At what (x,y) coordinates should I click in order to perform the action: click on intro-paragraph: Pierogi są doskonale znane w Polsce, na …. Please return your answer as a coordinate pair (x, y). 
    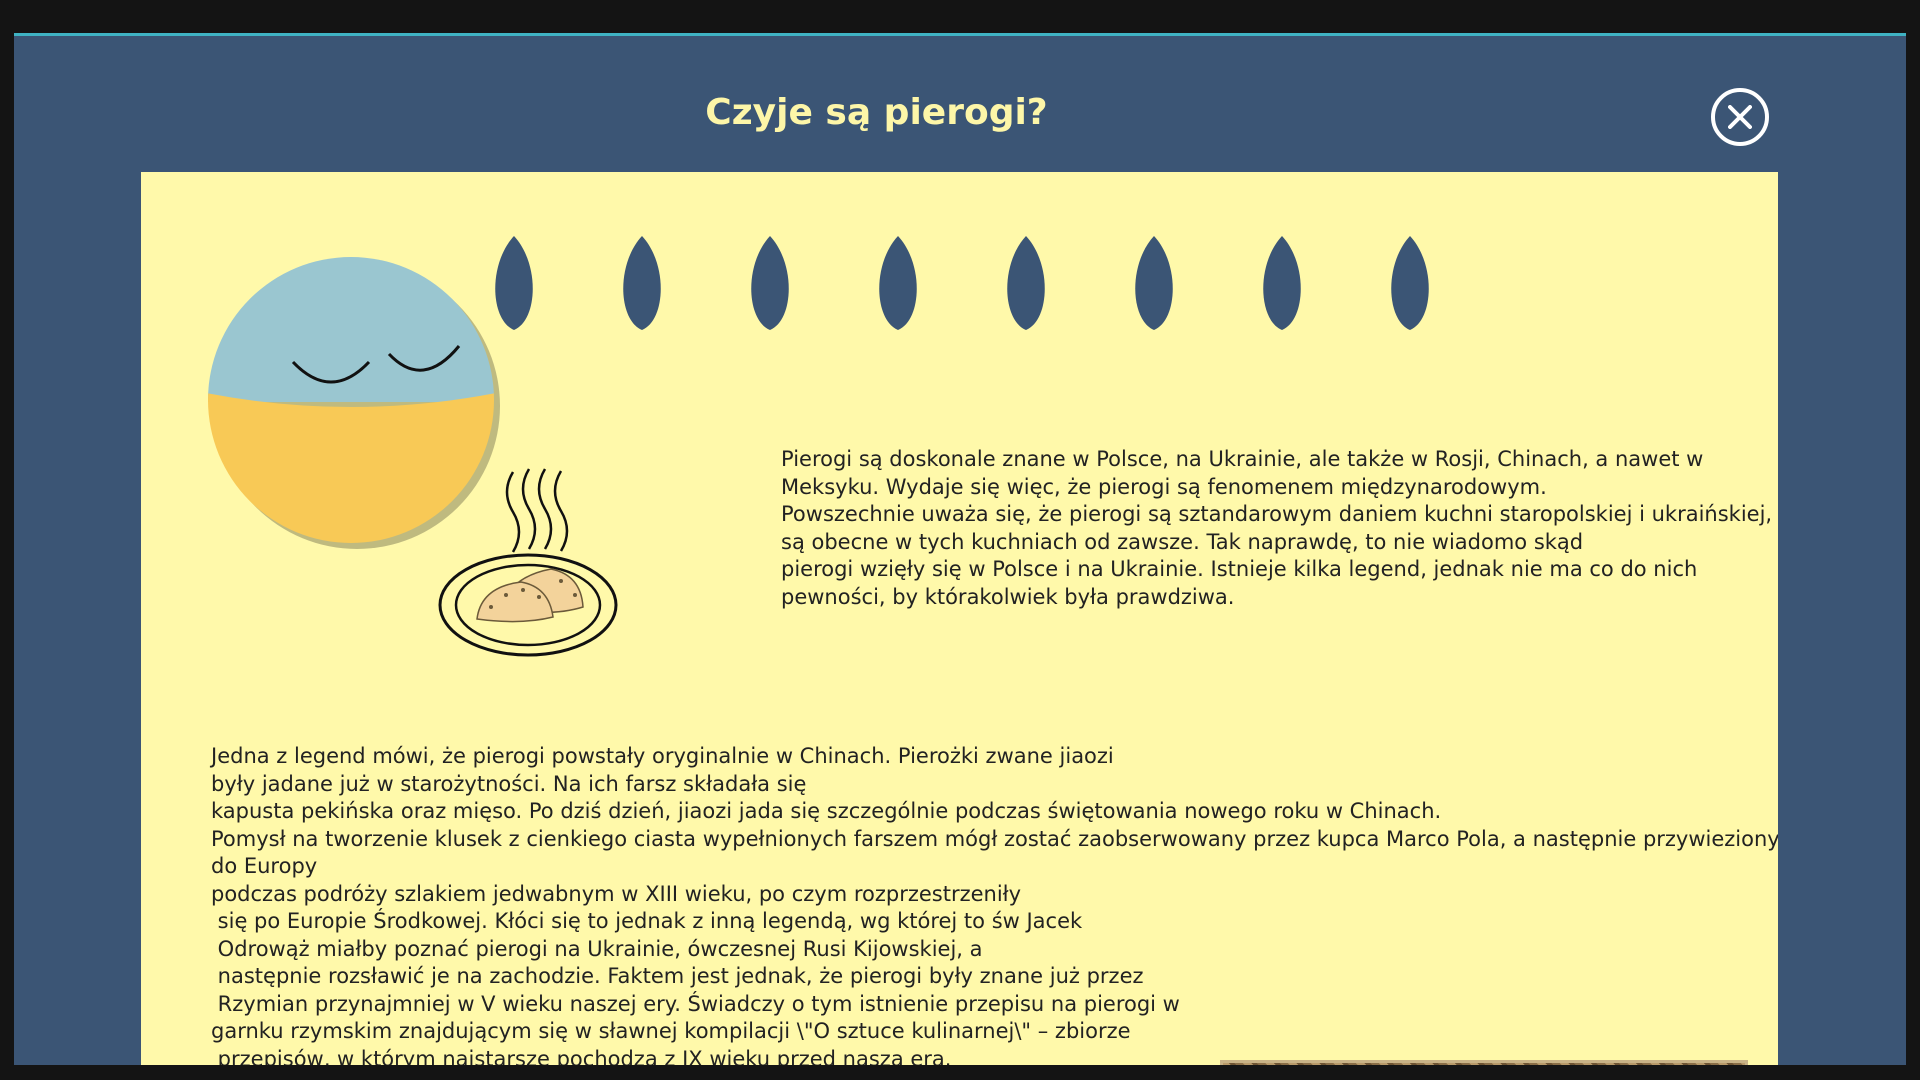
    Looking at the image, I should click on (1277, 528).